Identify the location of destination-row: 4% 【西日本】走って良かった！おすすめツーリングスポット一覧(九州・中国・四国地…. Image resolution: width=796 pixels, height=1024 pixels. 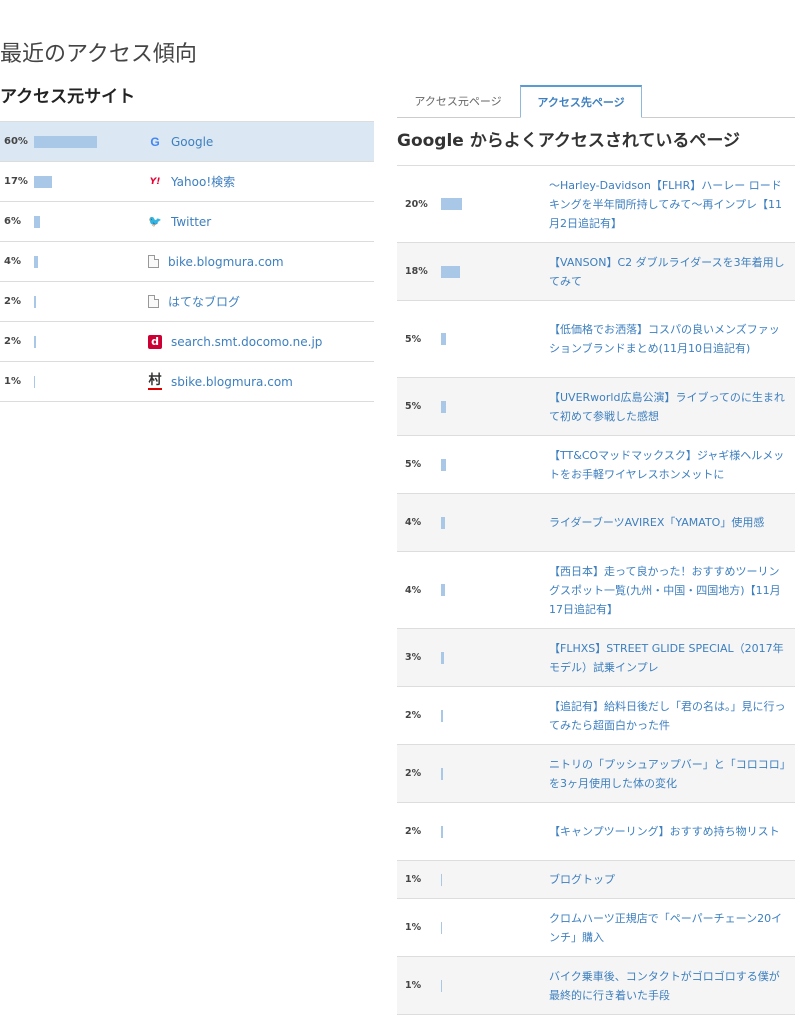
(596, 590).